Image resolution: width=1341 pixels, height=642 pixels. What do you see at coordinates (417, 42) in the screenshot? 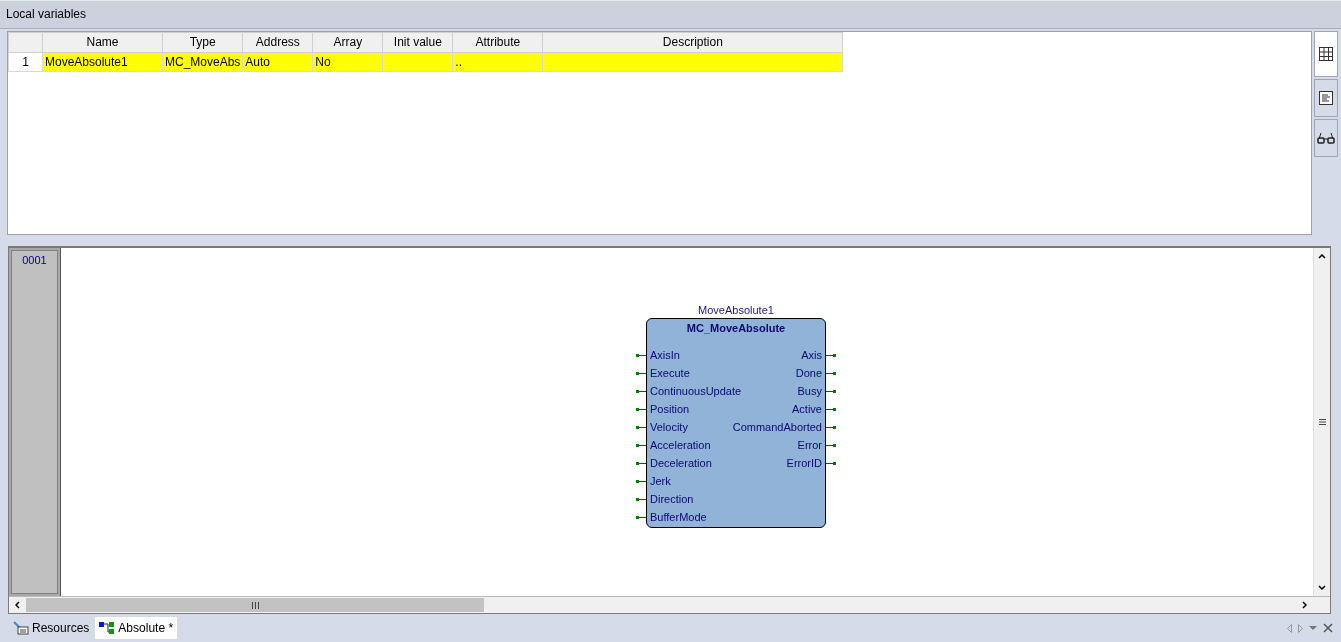
I see `column-header: Init value` at bounding box center [417, 42].